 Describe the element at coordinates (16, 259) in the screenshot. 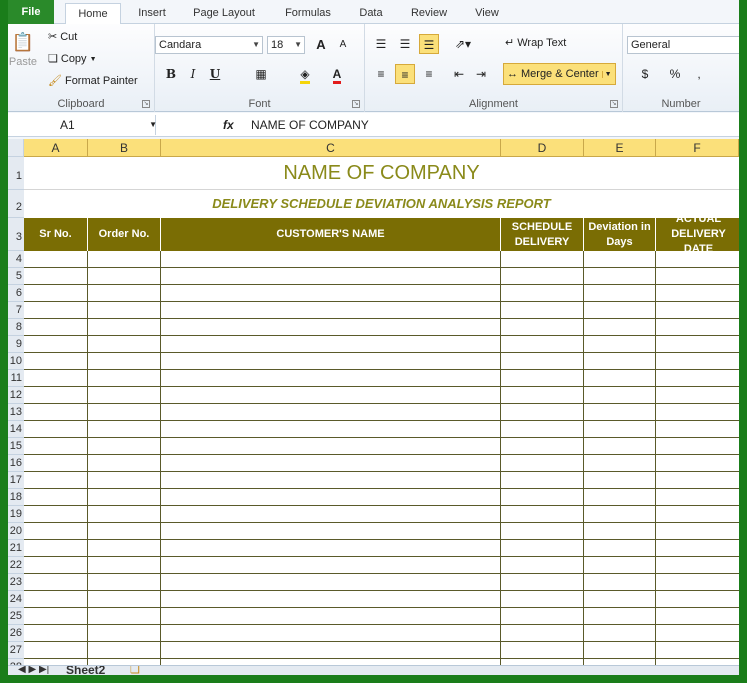

I see `row-header: 4` at that location.